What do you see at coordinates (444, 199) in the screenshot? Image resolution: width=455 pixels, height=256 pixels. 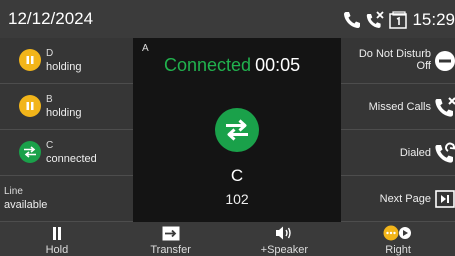 I see `next-page-icon` at bounding box center [444, 199].